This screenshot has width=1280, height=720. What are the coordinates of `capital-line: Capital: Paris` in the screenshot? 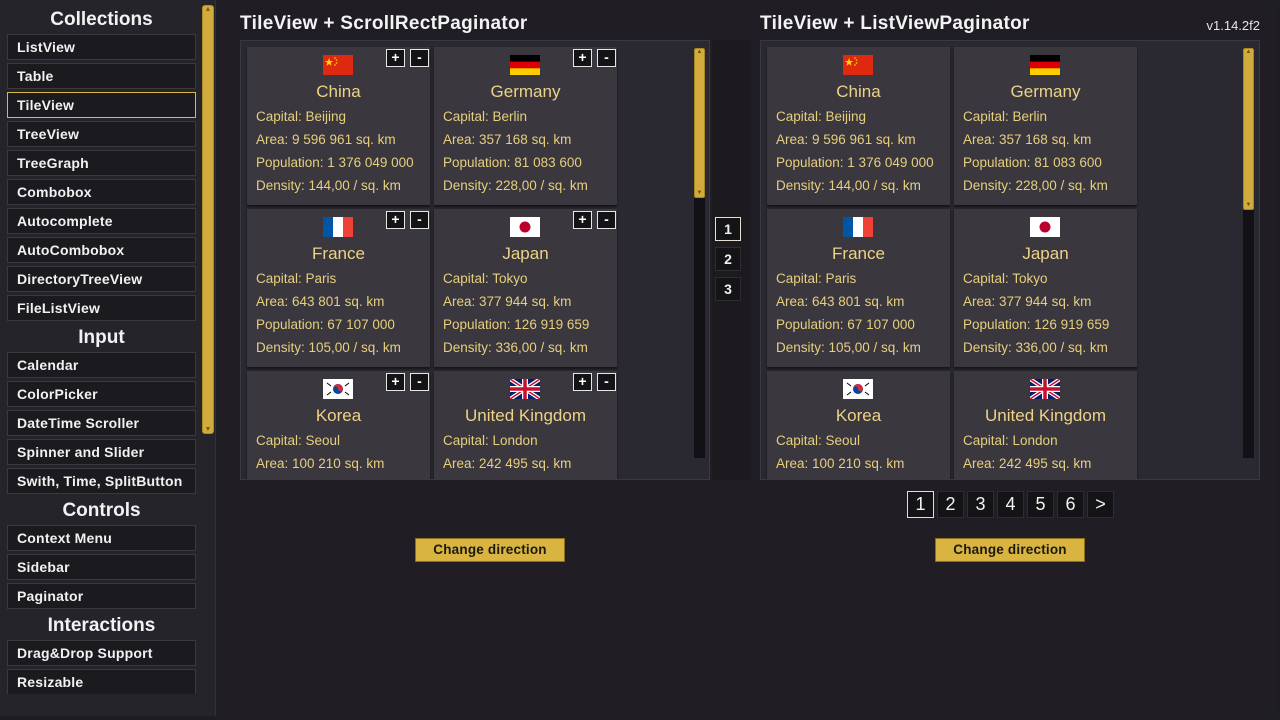 It's located at (296, 278).